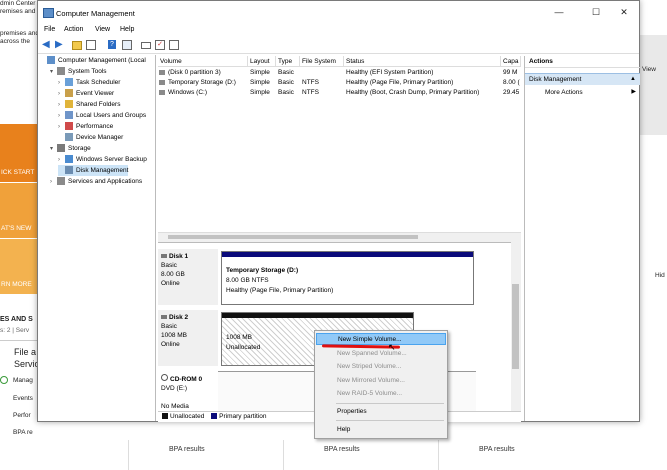  What do you see at coordinates (102, 159) in the screenshot?
I see `tree-item: › Windows Server Backup` at bounding box center [102, 159].